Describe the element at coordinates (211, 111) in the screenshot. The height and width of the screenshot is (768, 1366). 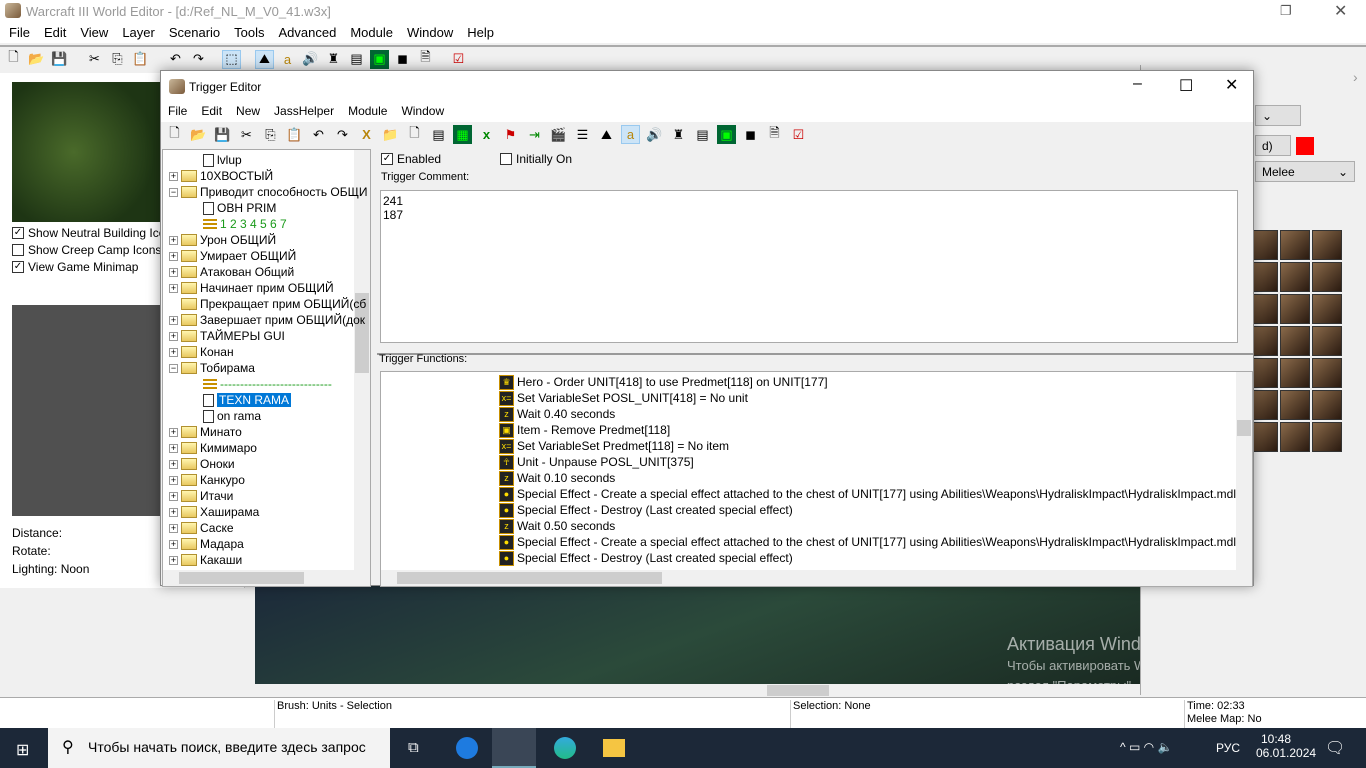
I see `trigger-menu-item-edit: Edit` at that location.